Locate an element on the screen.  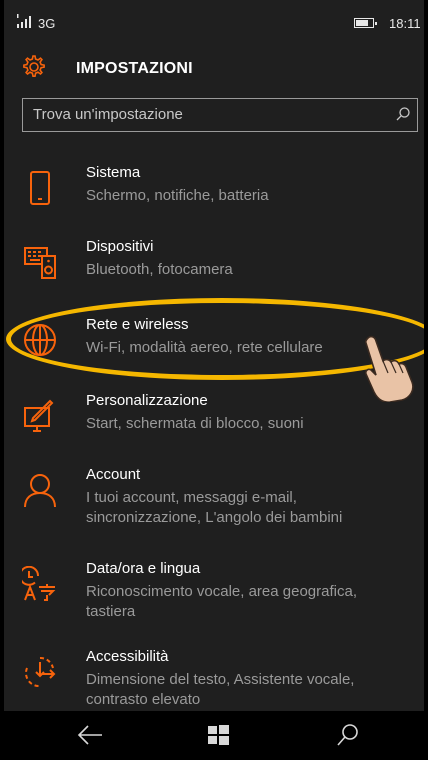
accessibility-icon is located at coordinates (40, 672).